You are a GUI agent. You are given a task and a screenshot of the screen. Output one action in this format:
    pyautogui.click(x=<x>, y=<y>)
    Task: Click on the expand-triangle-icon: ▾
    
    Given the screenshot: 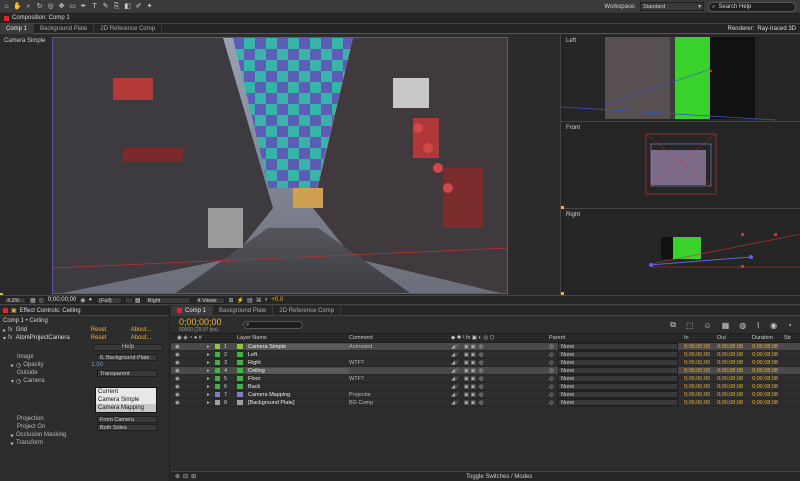 What is the action you would take?
    pyautogui.click(x=4, y=338)
    